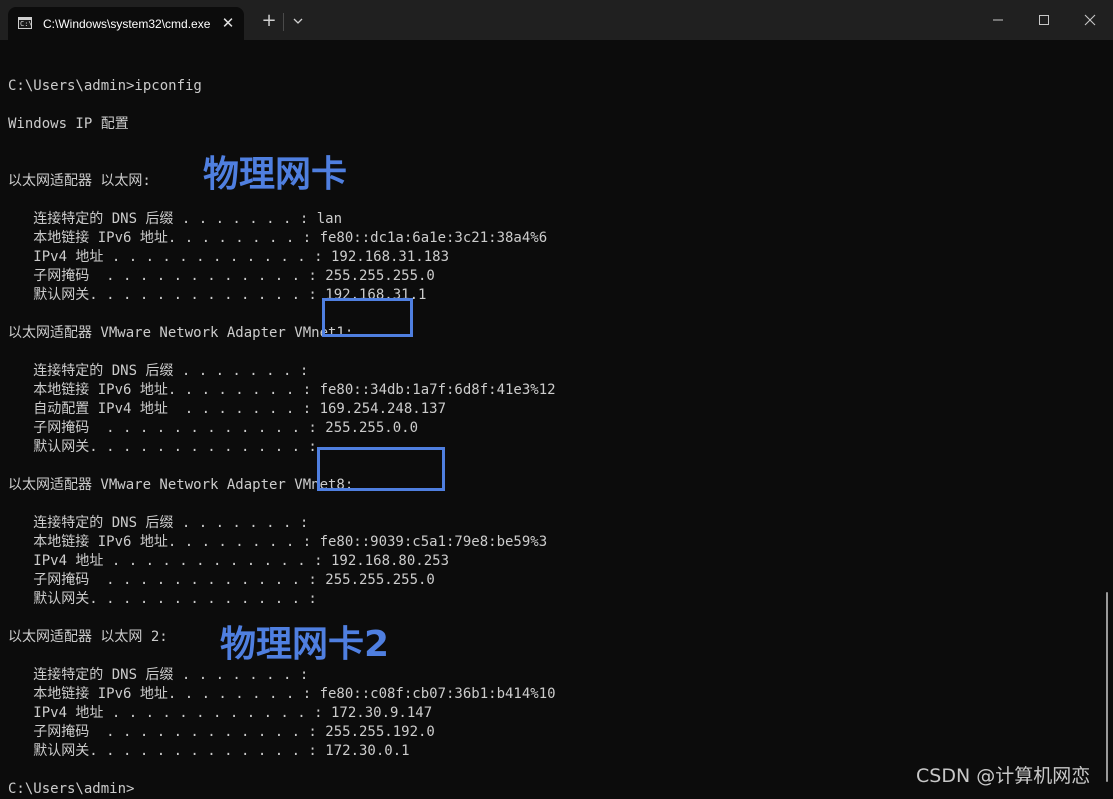 Image resolution: width=1113 pixels, height=799 pixels. I want to click on terminal-line: 以太网适配器 以太网:, so click(79, 181).